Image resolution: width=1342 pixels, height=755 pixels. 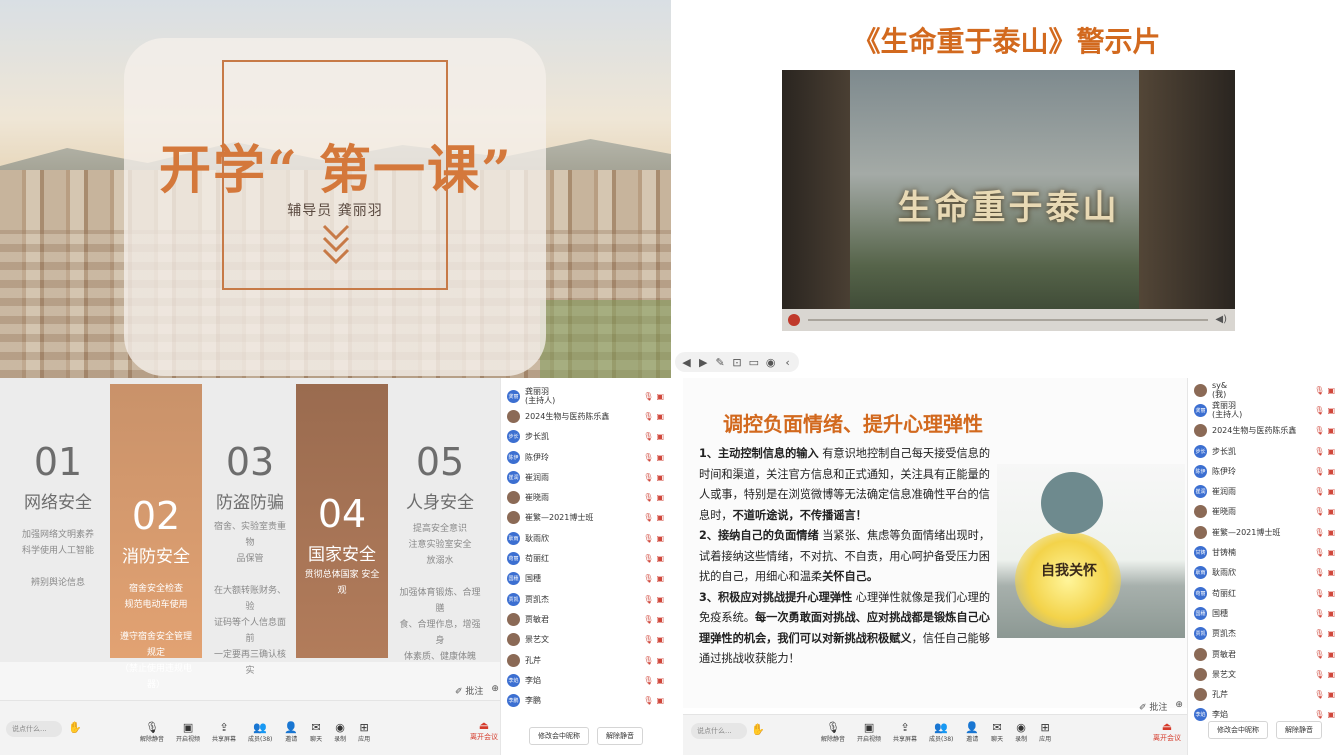 I want to click on participant-row: 崔繁—2021博士班 🎙▣, so click(x=1266, y=532).